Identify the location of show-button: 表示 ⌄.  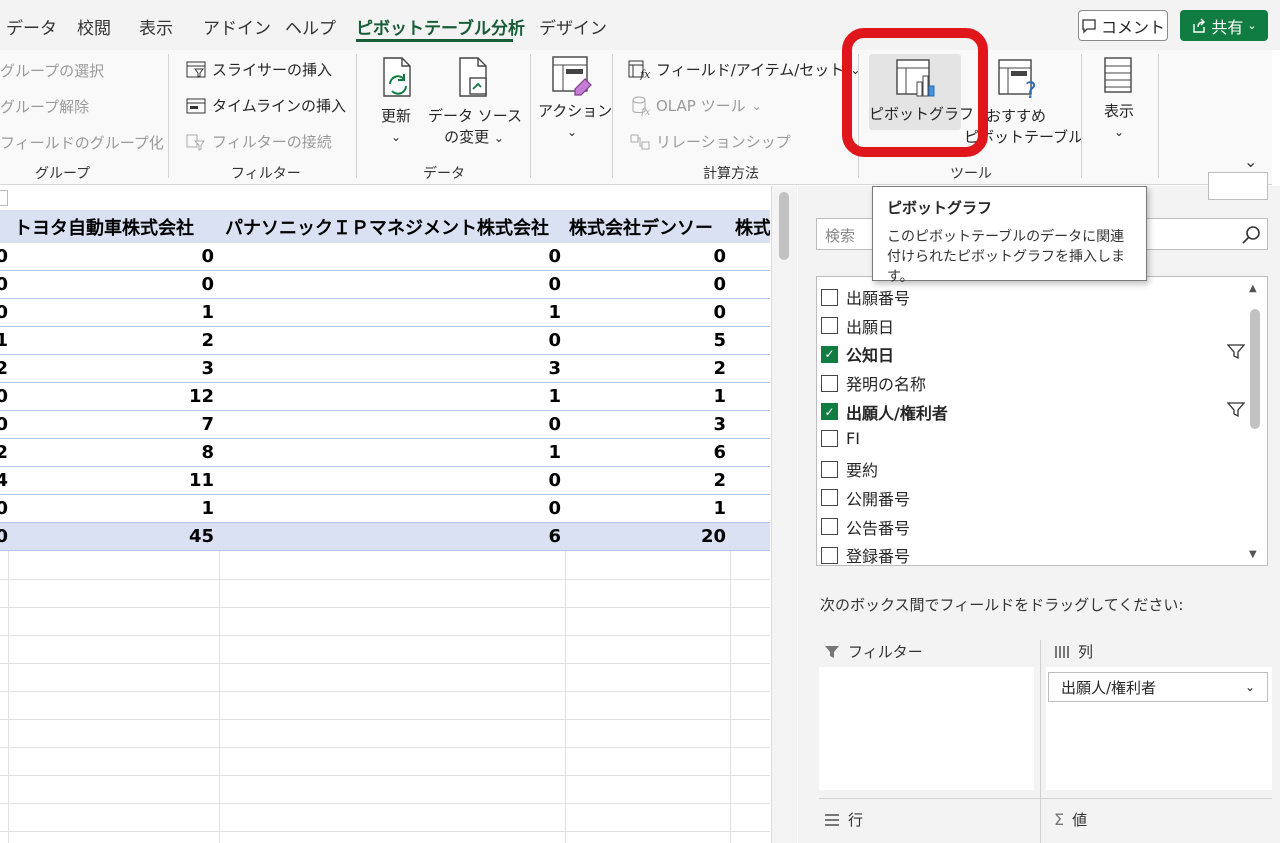
(1119, 122).